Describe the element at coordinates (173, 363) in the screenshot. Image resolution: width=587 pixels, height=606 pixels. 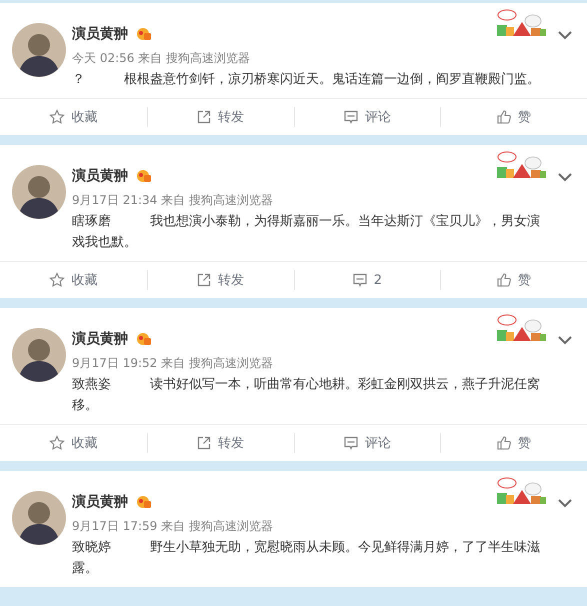
I see `post-meta: 9月17日 19:52 来自 搜狗高速浏览器` at that location.